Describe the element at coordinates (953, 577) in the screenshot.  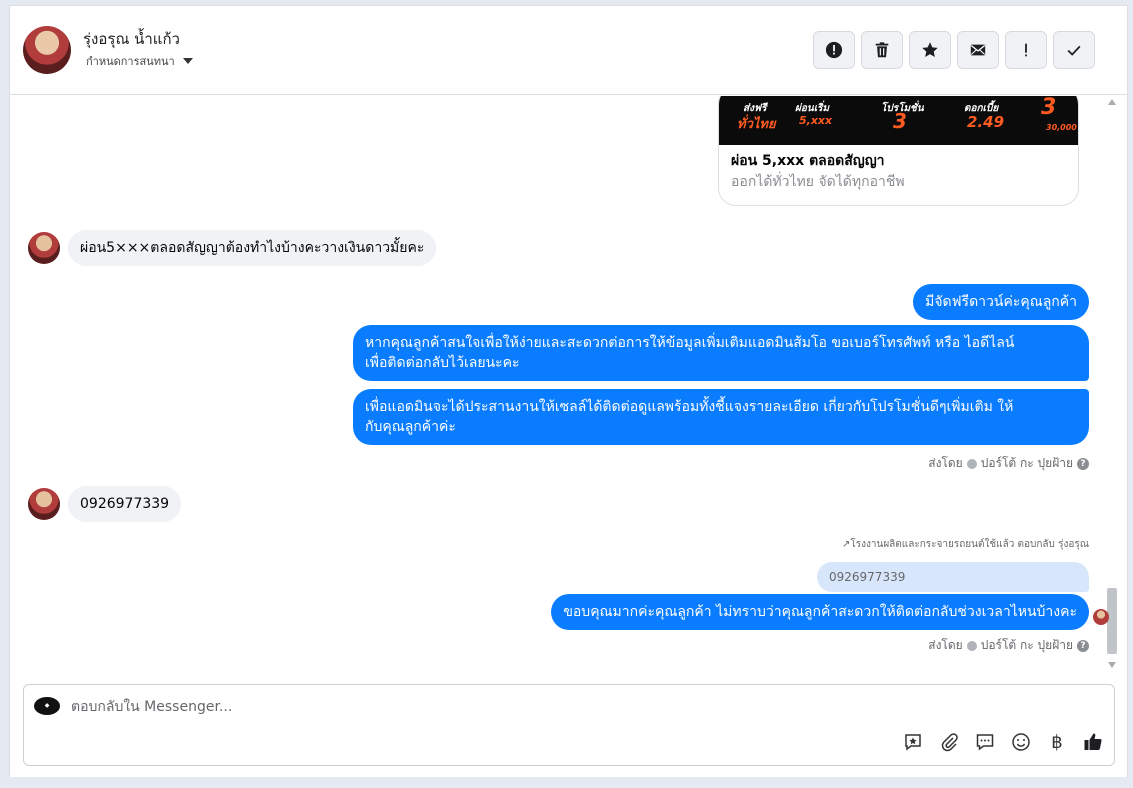
I see `quoted-message: 0926977339` at that location.